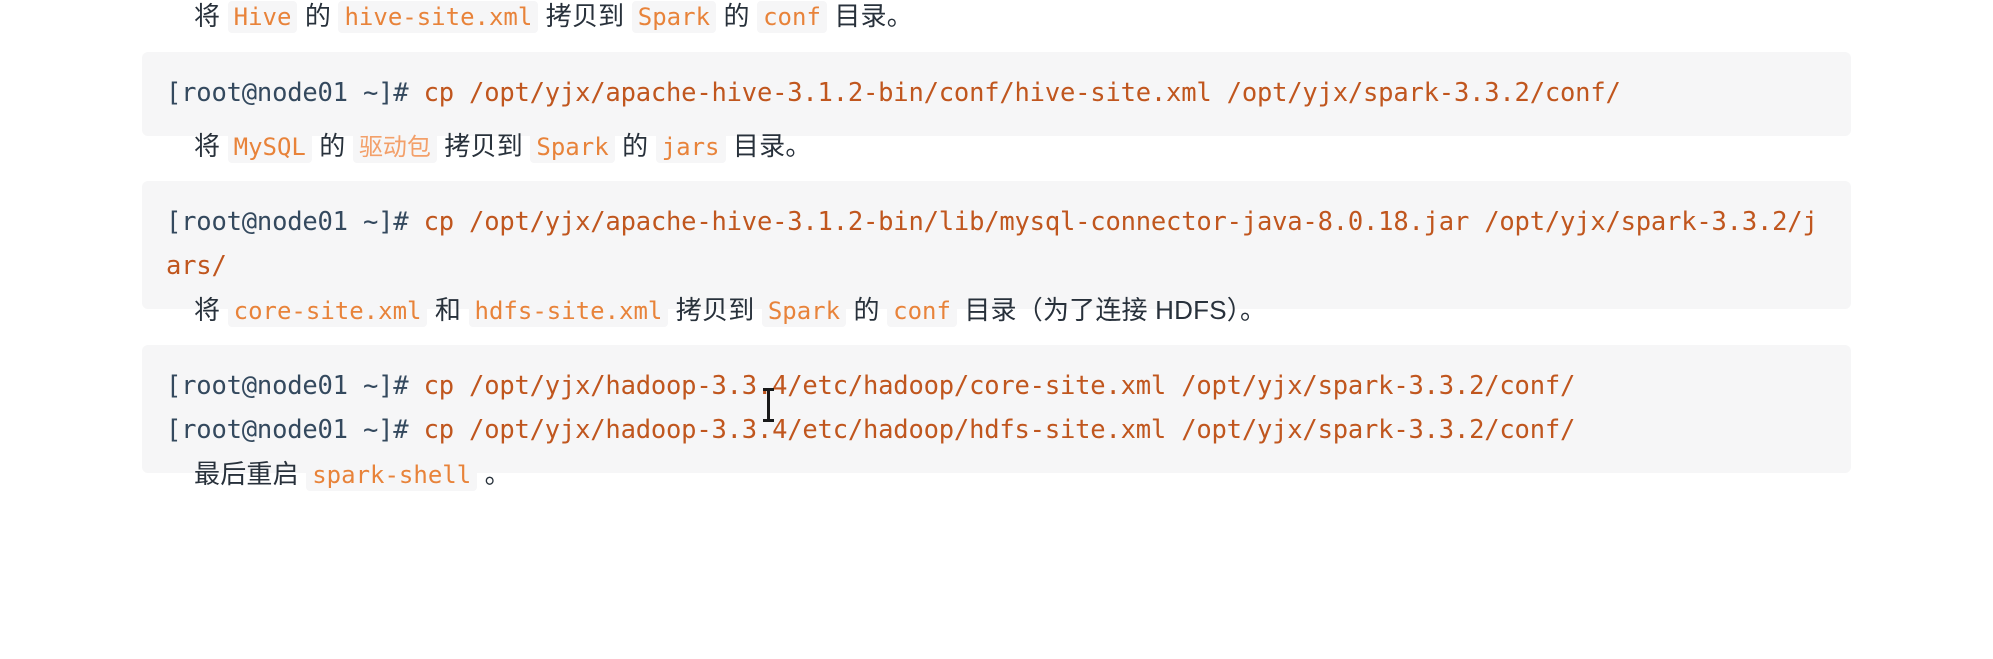 The width and height of the screenshot is (1993, 659). I want to click on inline-code-hive-site-xml: hive-site.xml, so click(438, 17).